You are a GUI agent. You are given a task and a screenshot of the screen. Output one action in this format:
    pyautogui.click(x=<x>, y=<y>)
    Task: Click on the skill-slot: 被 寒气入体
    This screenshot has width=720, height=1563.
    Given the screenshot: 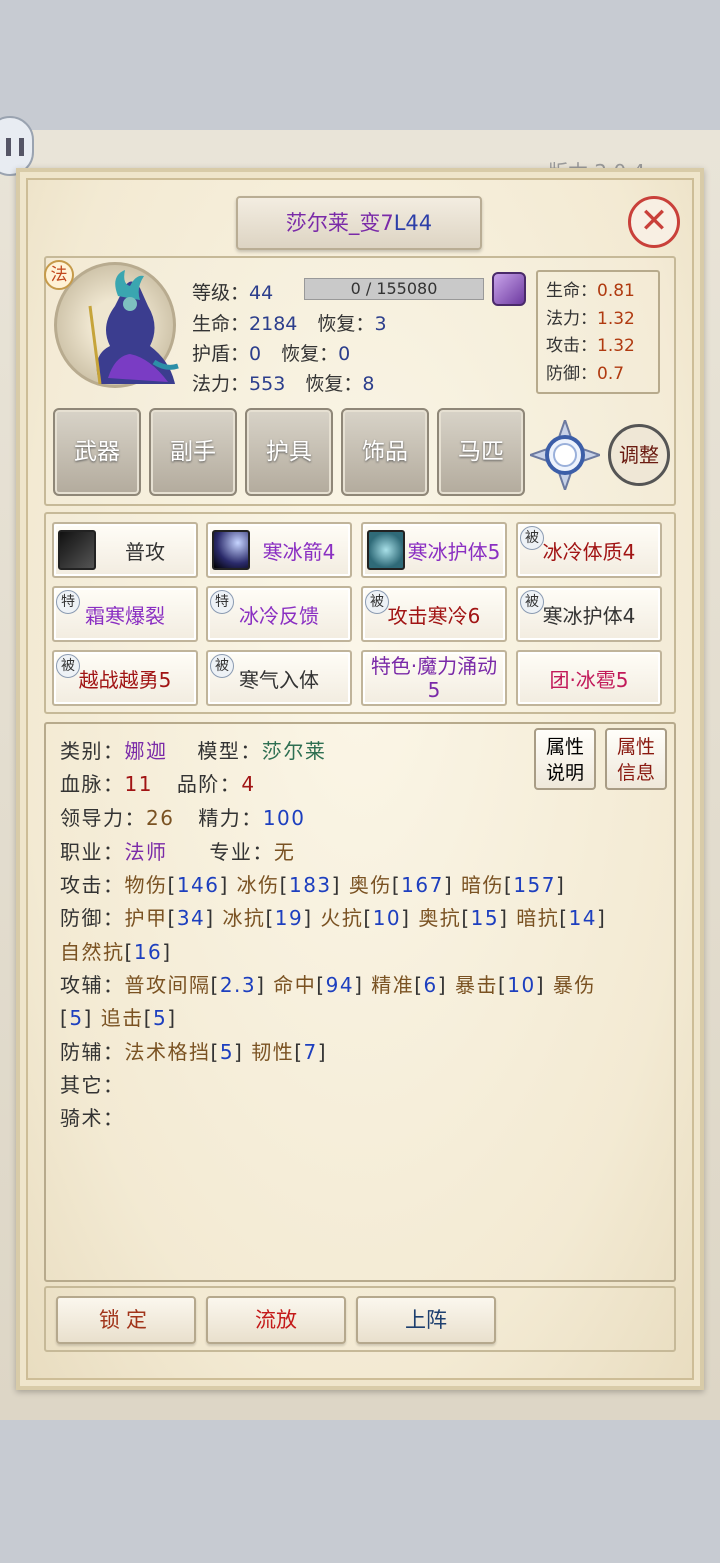 What is the action you would take?
    pyautogui.click(x=279, y=678)
    